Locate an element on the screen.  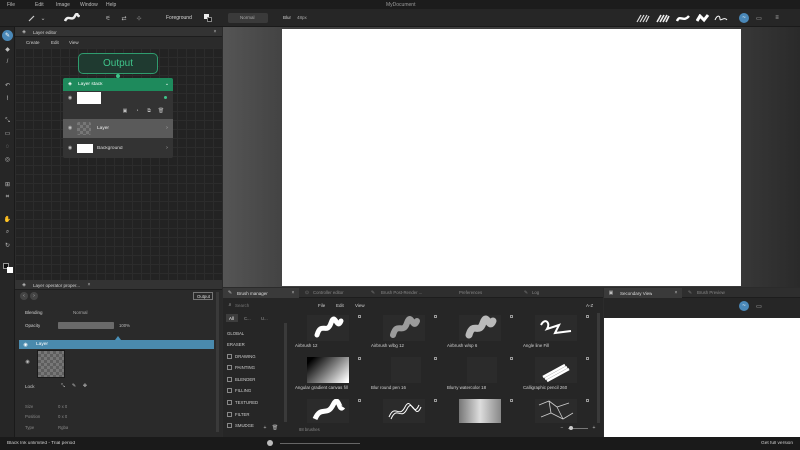
zoom-slider is located at coordinates (320, 443).